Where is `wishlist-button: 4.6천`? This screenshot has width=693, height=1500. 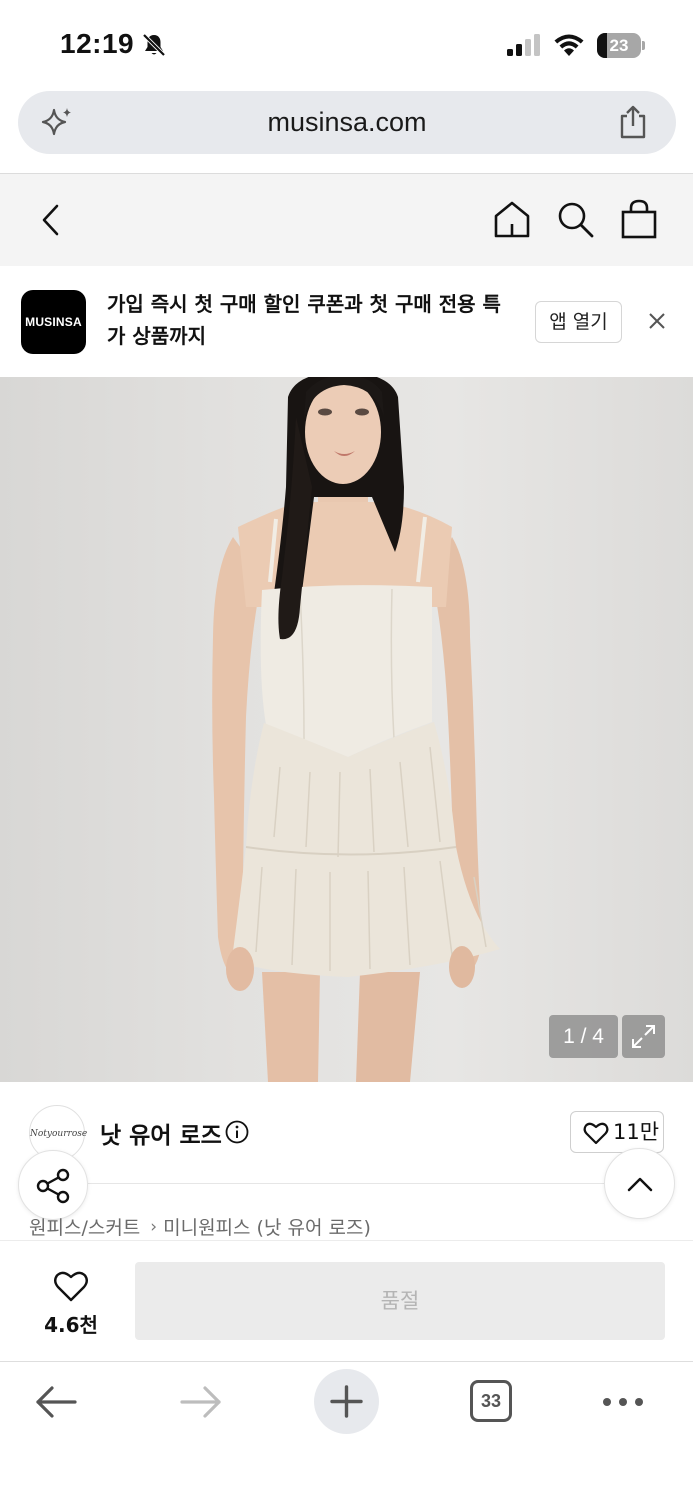
wishlist-button: 4.6천 is located at coordinates (71, 1303).